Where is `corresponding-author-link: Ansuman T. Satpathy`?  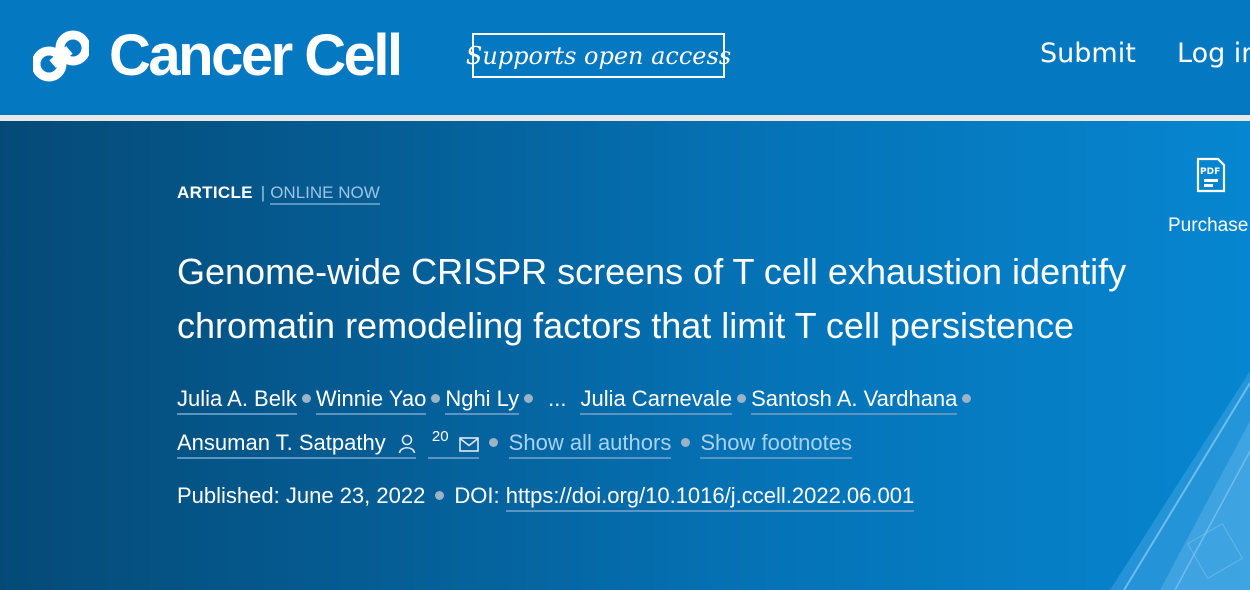
corresponding-author-link: Ansuman T. Satpathy is located at coordinates (296, 444).